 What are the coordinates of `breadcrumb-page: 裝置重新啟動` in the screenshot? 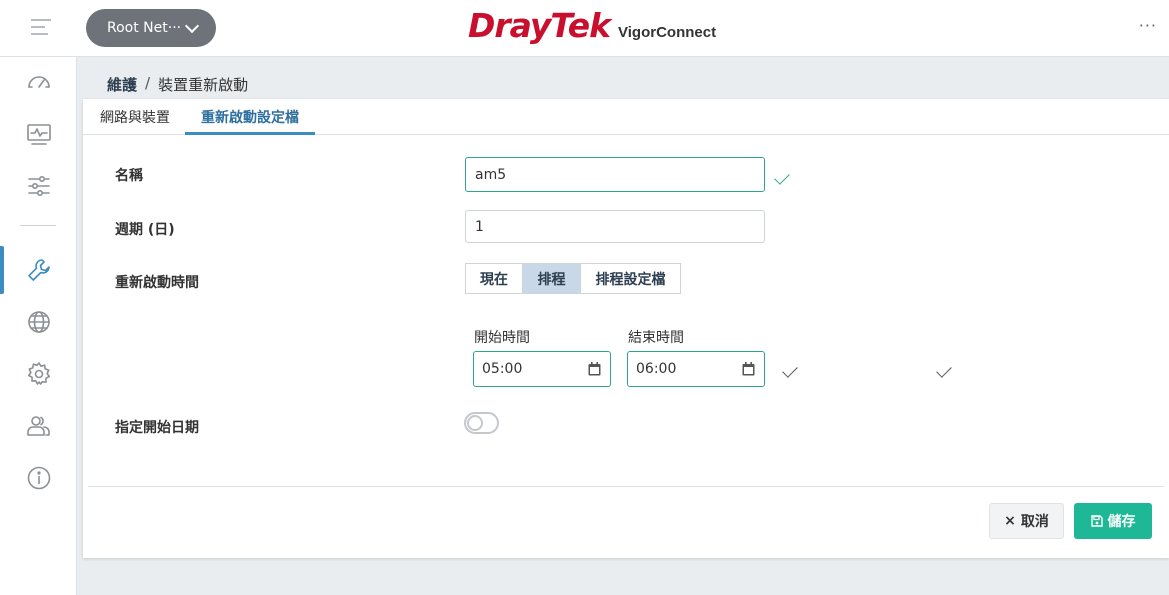 It's located at (203, 85).